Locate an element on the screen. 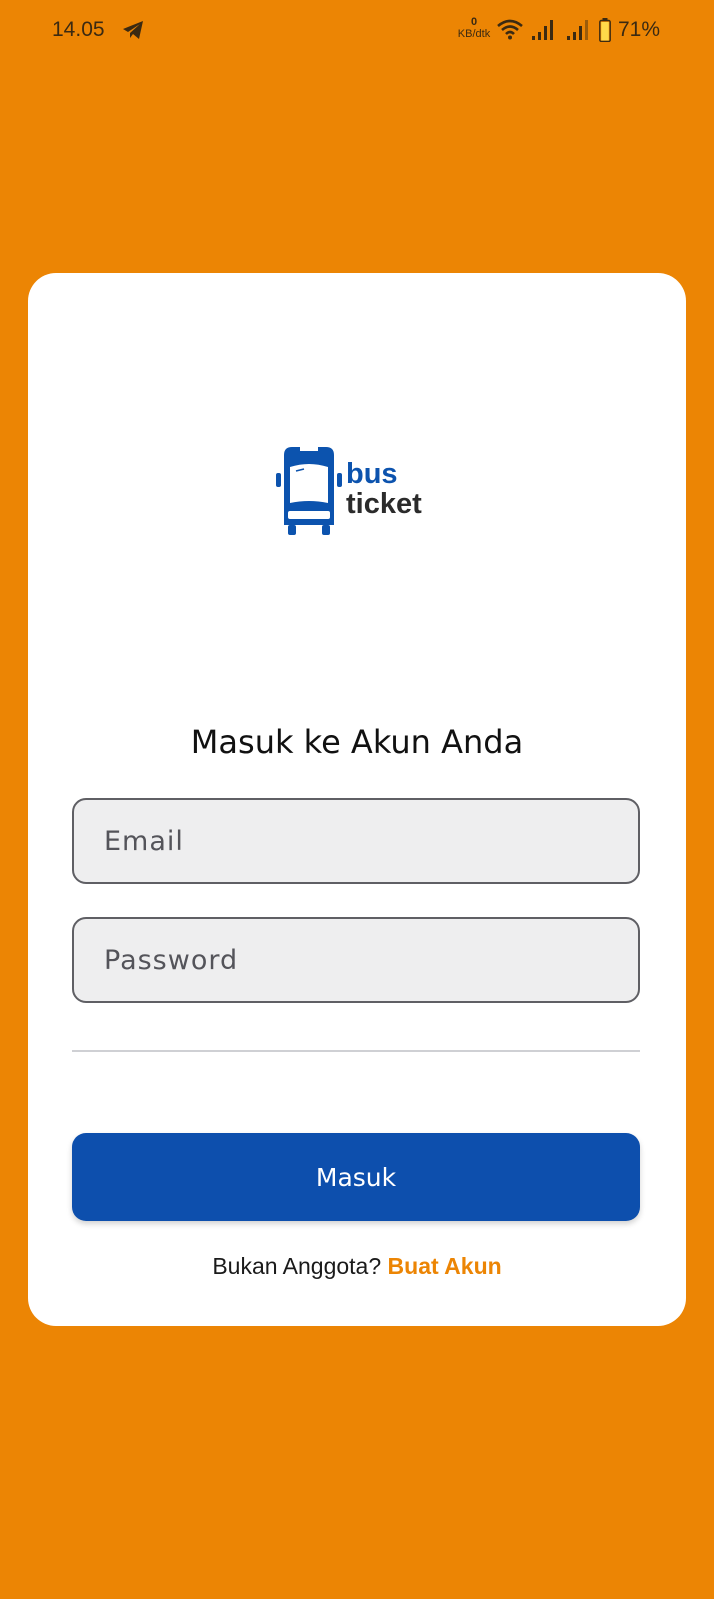 The height and width of the screenshot is (1599, 714). battery-icon is located at coordinates (605, 30).